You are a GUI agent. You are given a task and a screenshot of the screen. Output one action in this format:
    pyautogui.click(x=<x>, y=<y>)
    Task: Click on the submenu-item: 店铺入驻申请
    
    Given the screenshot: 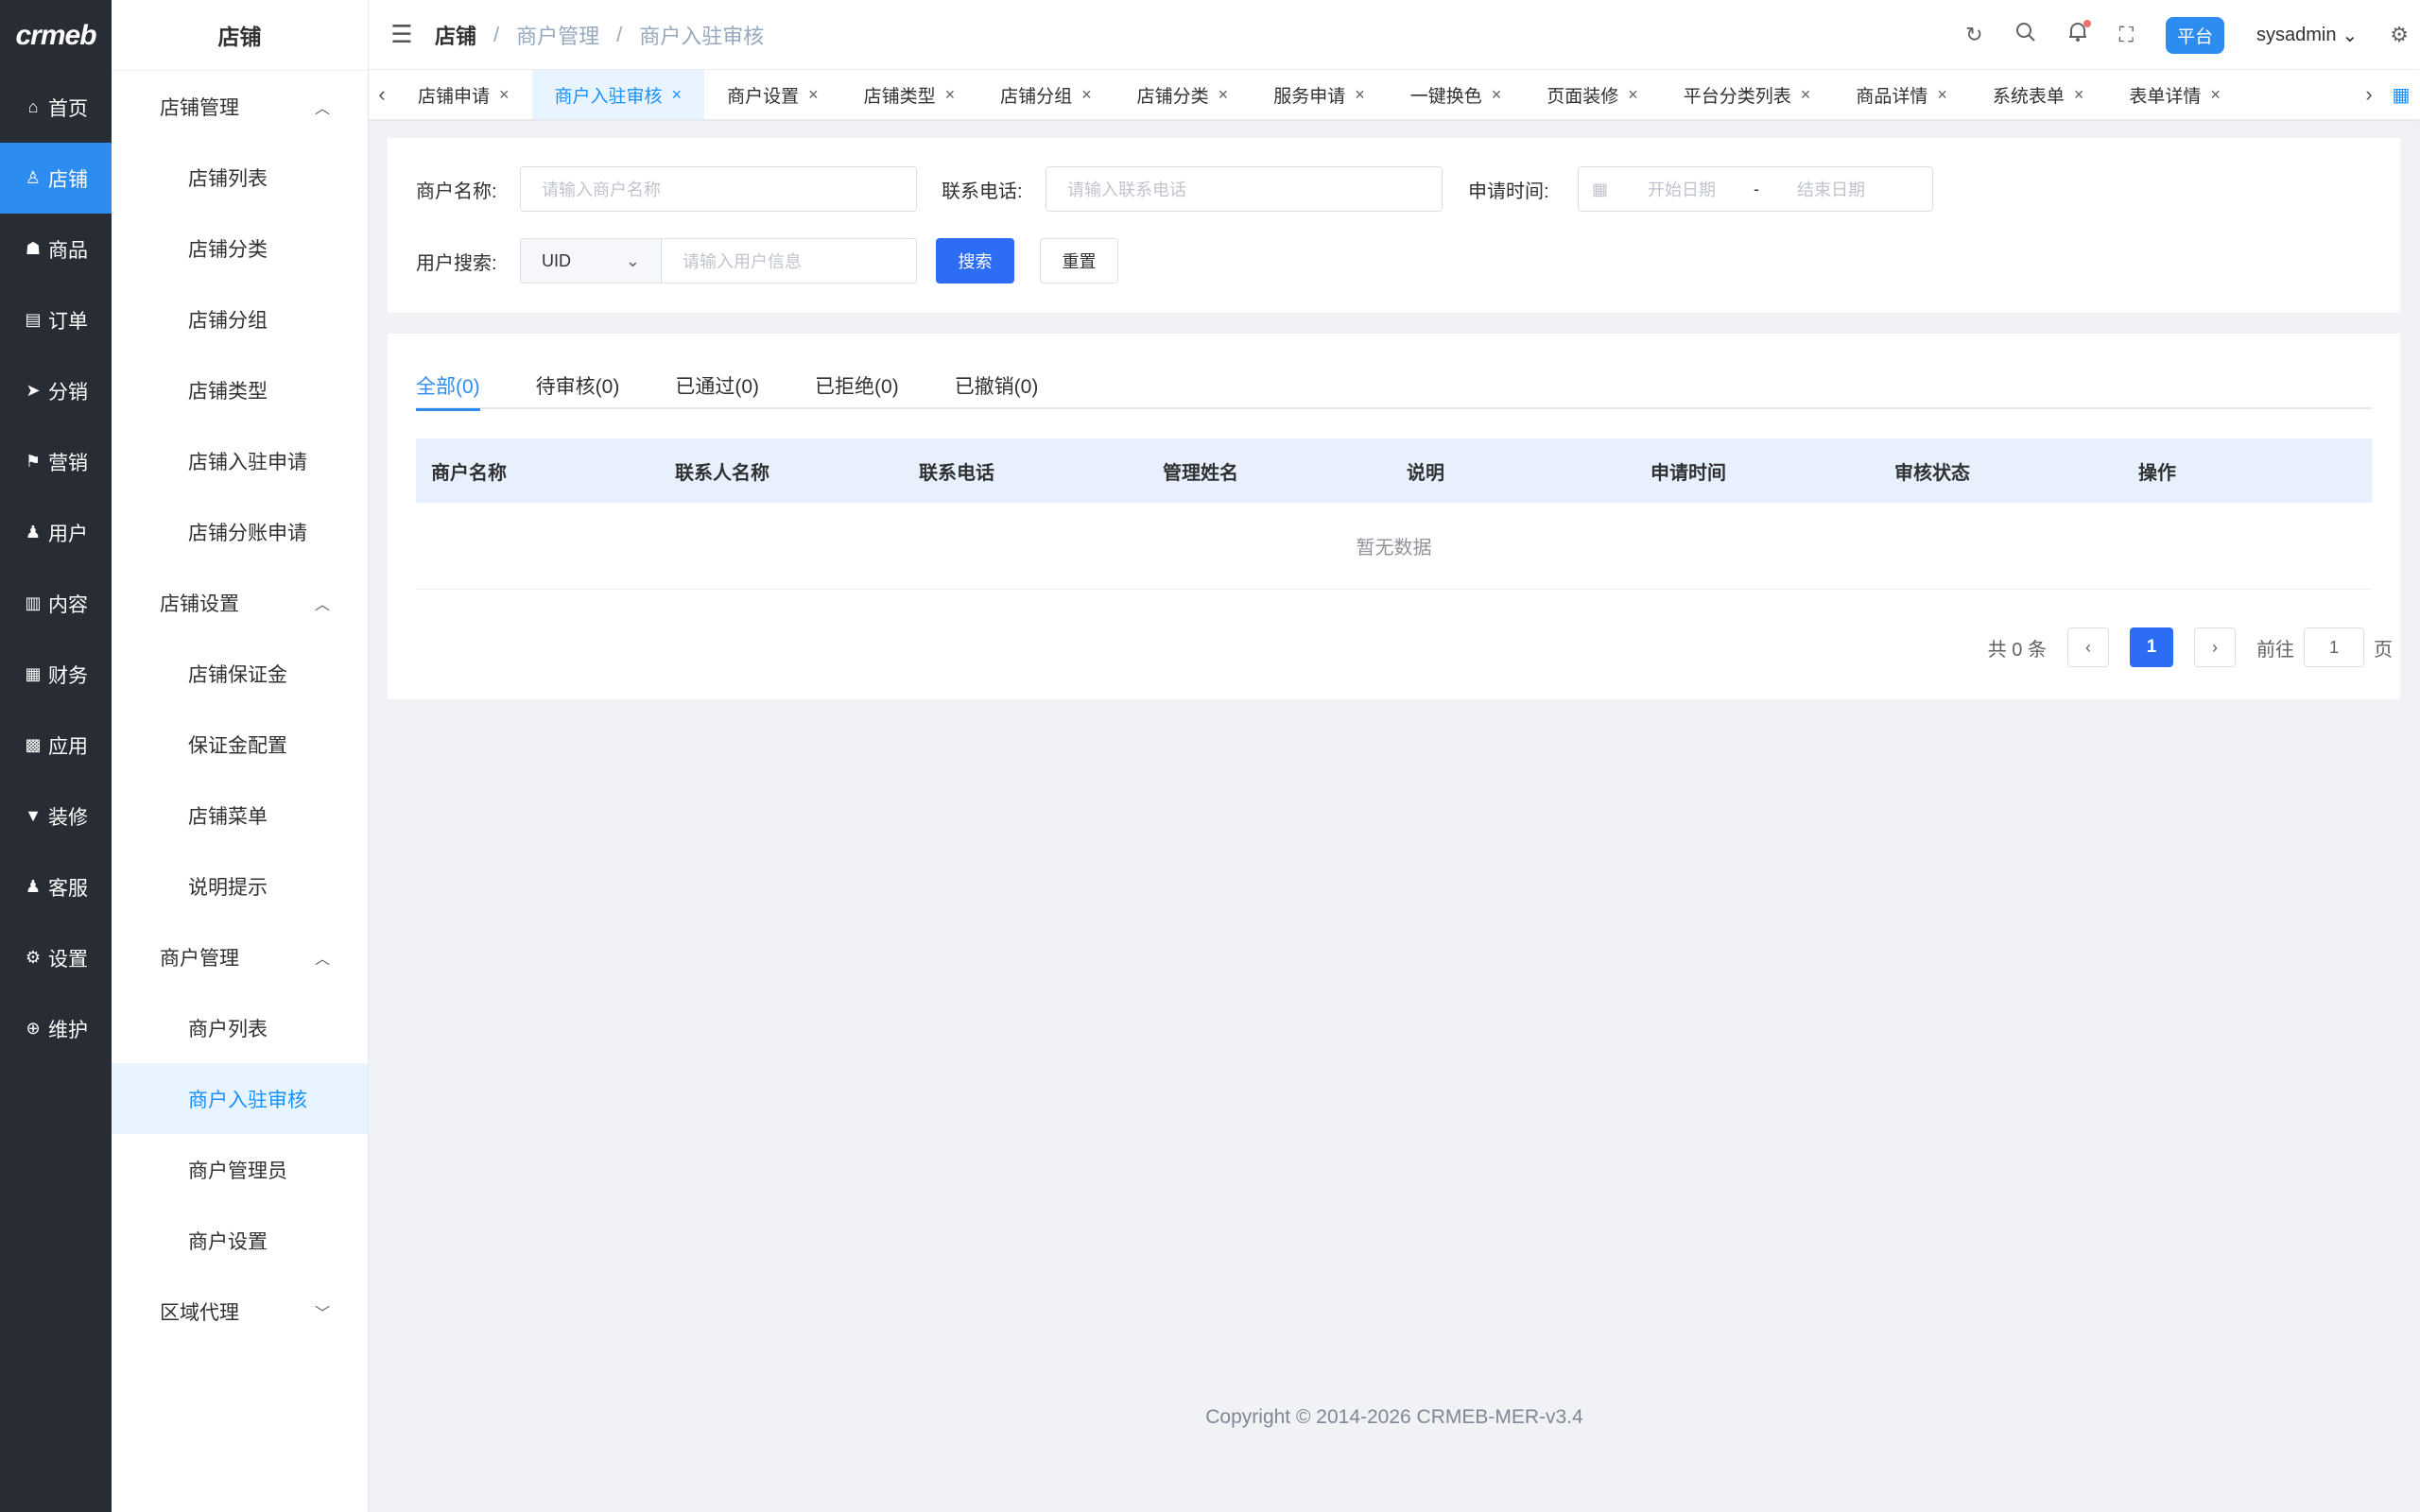 What is the action you would take?
    pyautogui.click(x=240, y=460)
    